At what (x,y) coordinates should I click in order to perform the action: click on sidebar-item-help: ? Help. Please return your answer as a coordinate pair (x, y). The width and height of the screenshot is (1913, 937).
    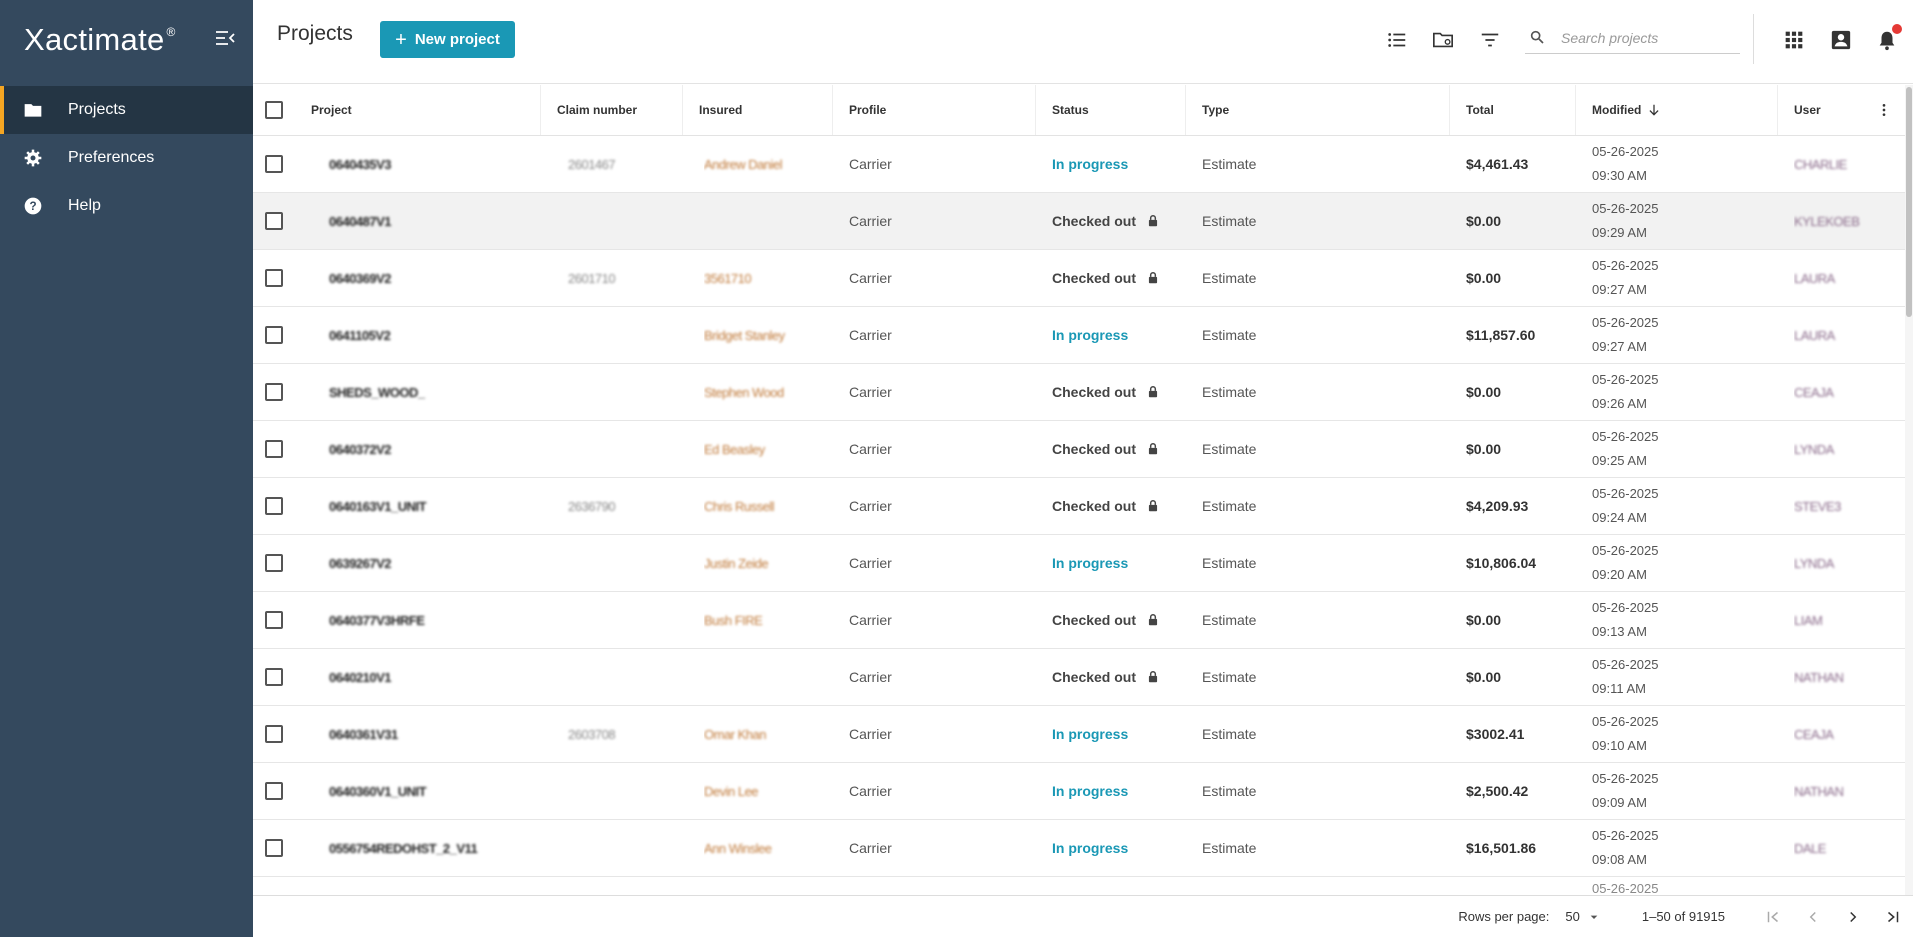
    Looking at the image, I should click on (126, 206).